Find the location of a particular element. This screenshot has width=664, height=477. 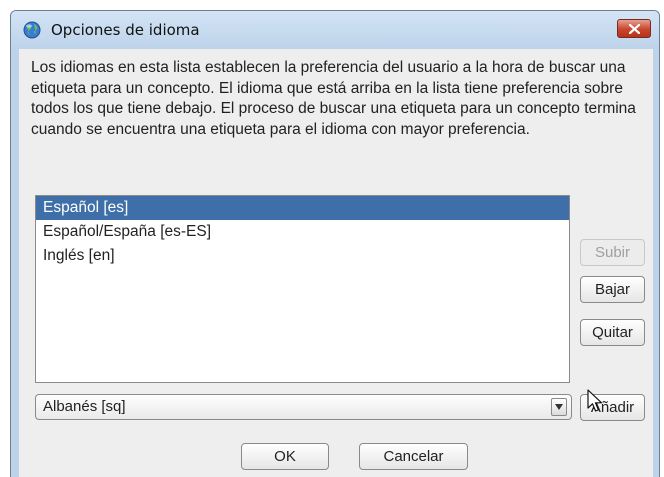

list-item: Español [es] is located at coordinates (302, 208).